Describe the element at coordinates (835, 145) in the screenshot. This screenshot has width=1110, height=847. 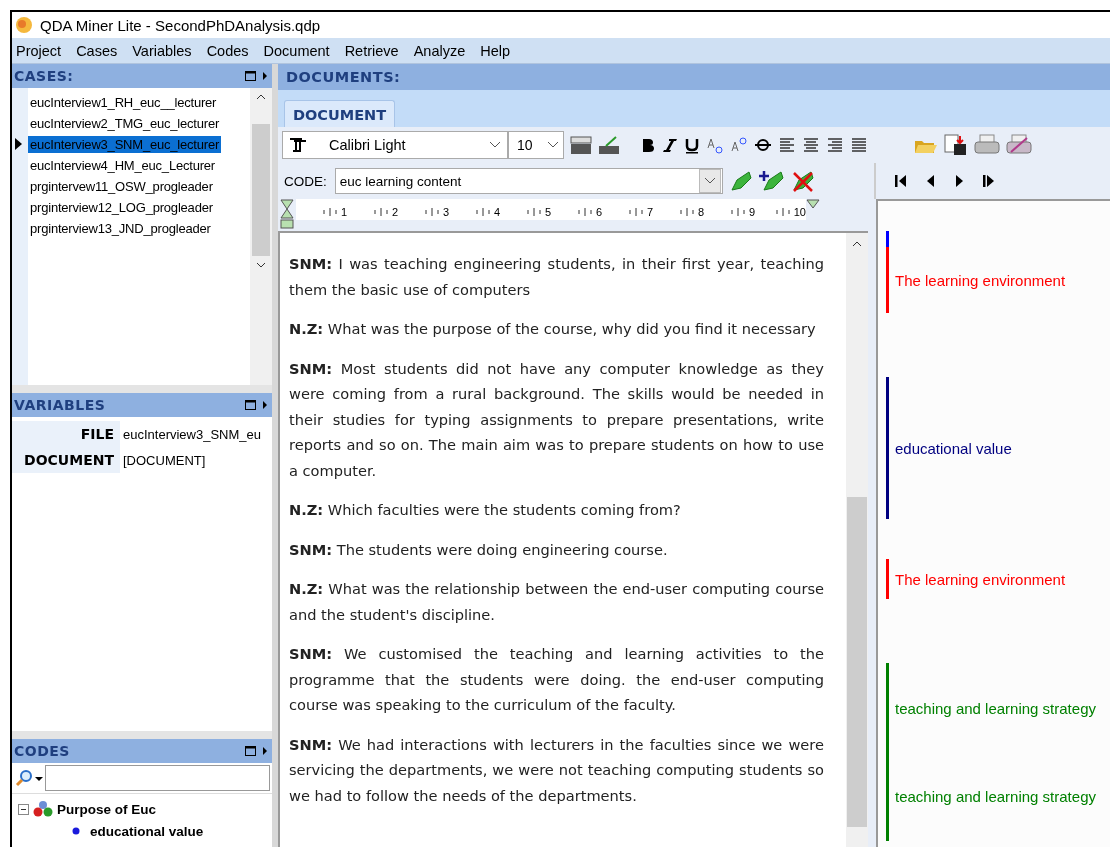
I see `align-right-icon` at that location.